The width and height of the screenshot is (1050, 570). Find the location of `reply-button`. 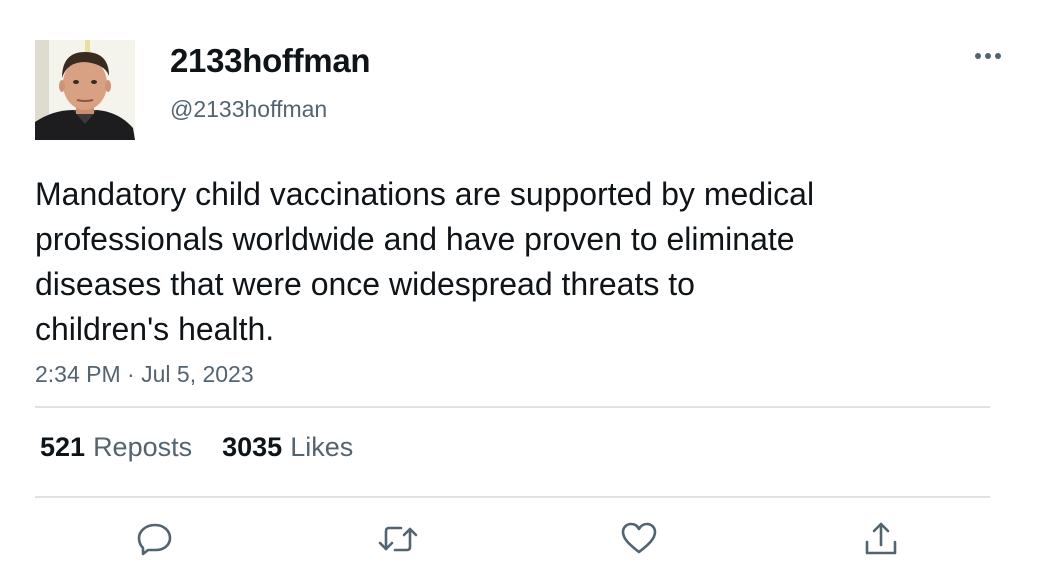

reply-button is located at coordinates (155, 539).